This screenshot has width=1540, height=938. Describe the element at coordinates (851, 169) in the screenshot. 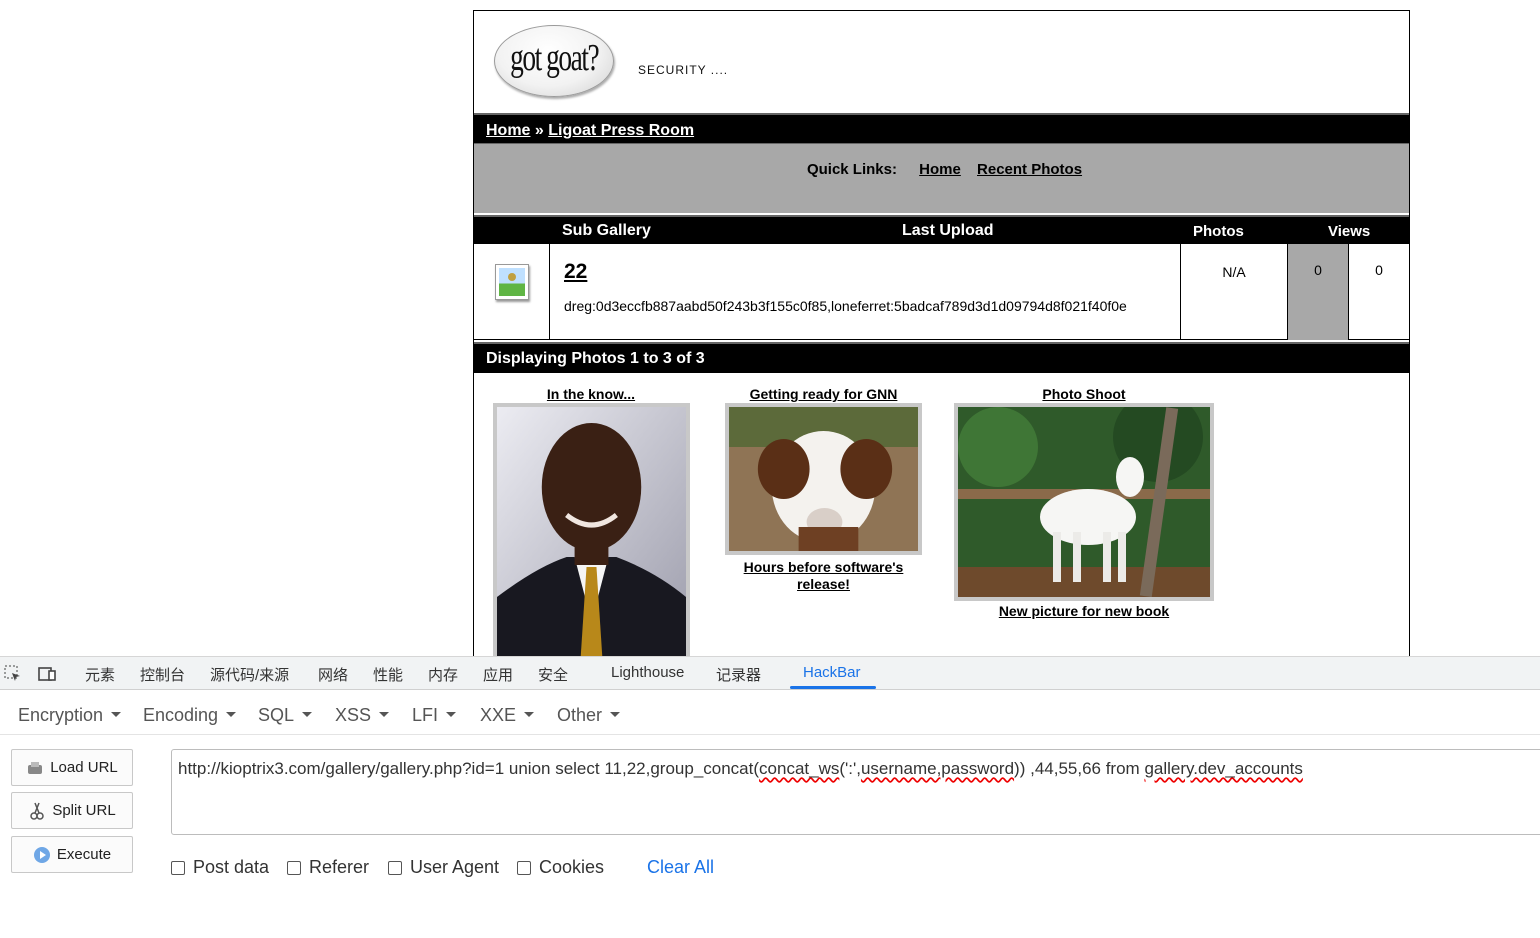

I see `quick-links-label: Quick Links:` at that location.